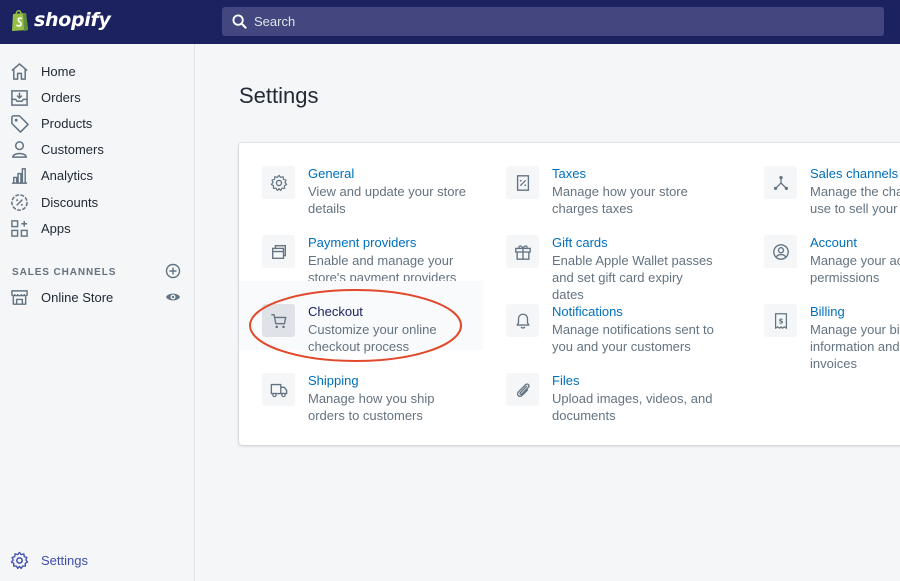 This screenshot has width=900, height=581. What do you see at coordinates (19, 297) in the screenshot?
I see `store-icon` at bounding box center [19, 297].